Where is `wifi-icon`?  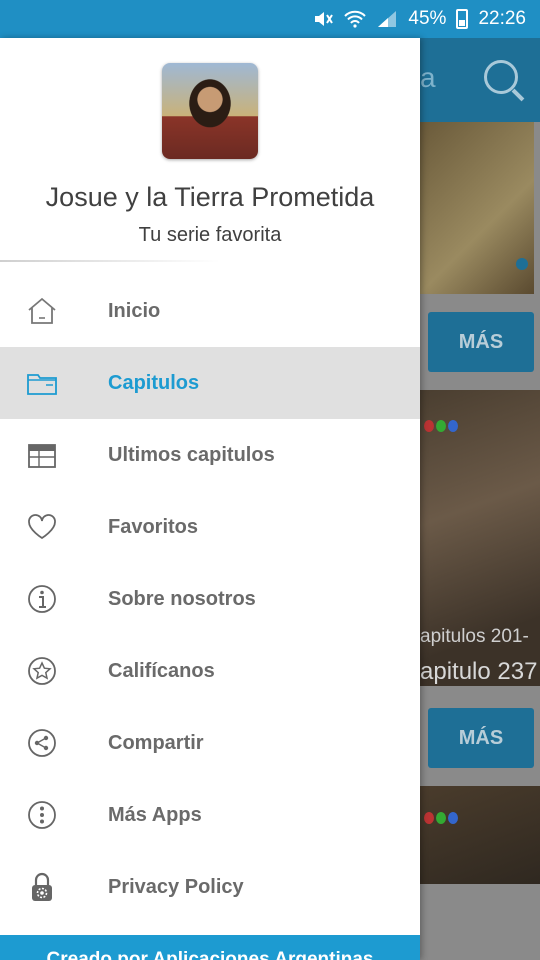
wifi-icon is located at coordinates (355, 19).